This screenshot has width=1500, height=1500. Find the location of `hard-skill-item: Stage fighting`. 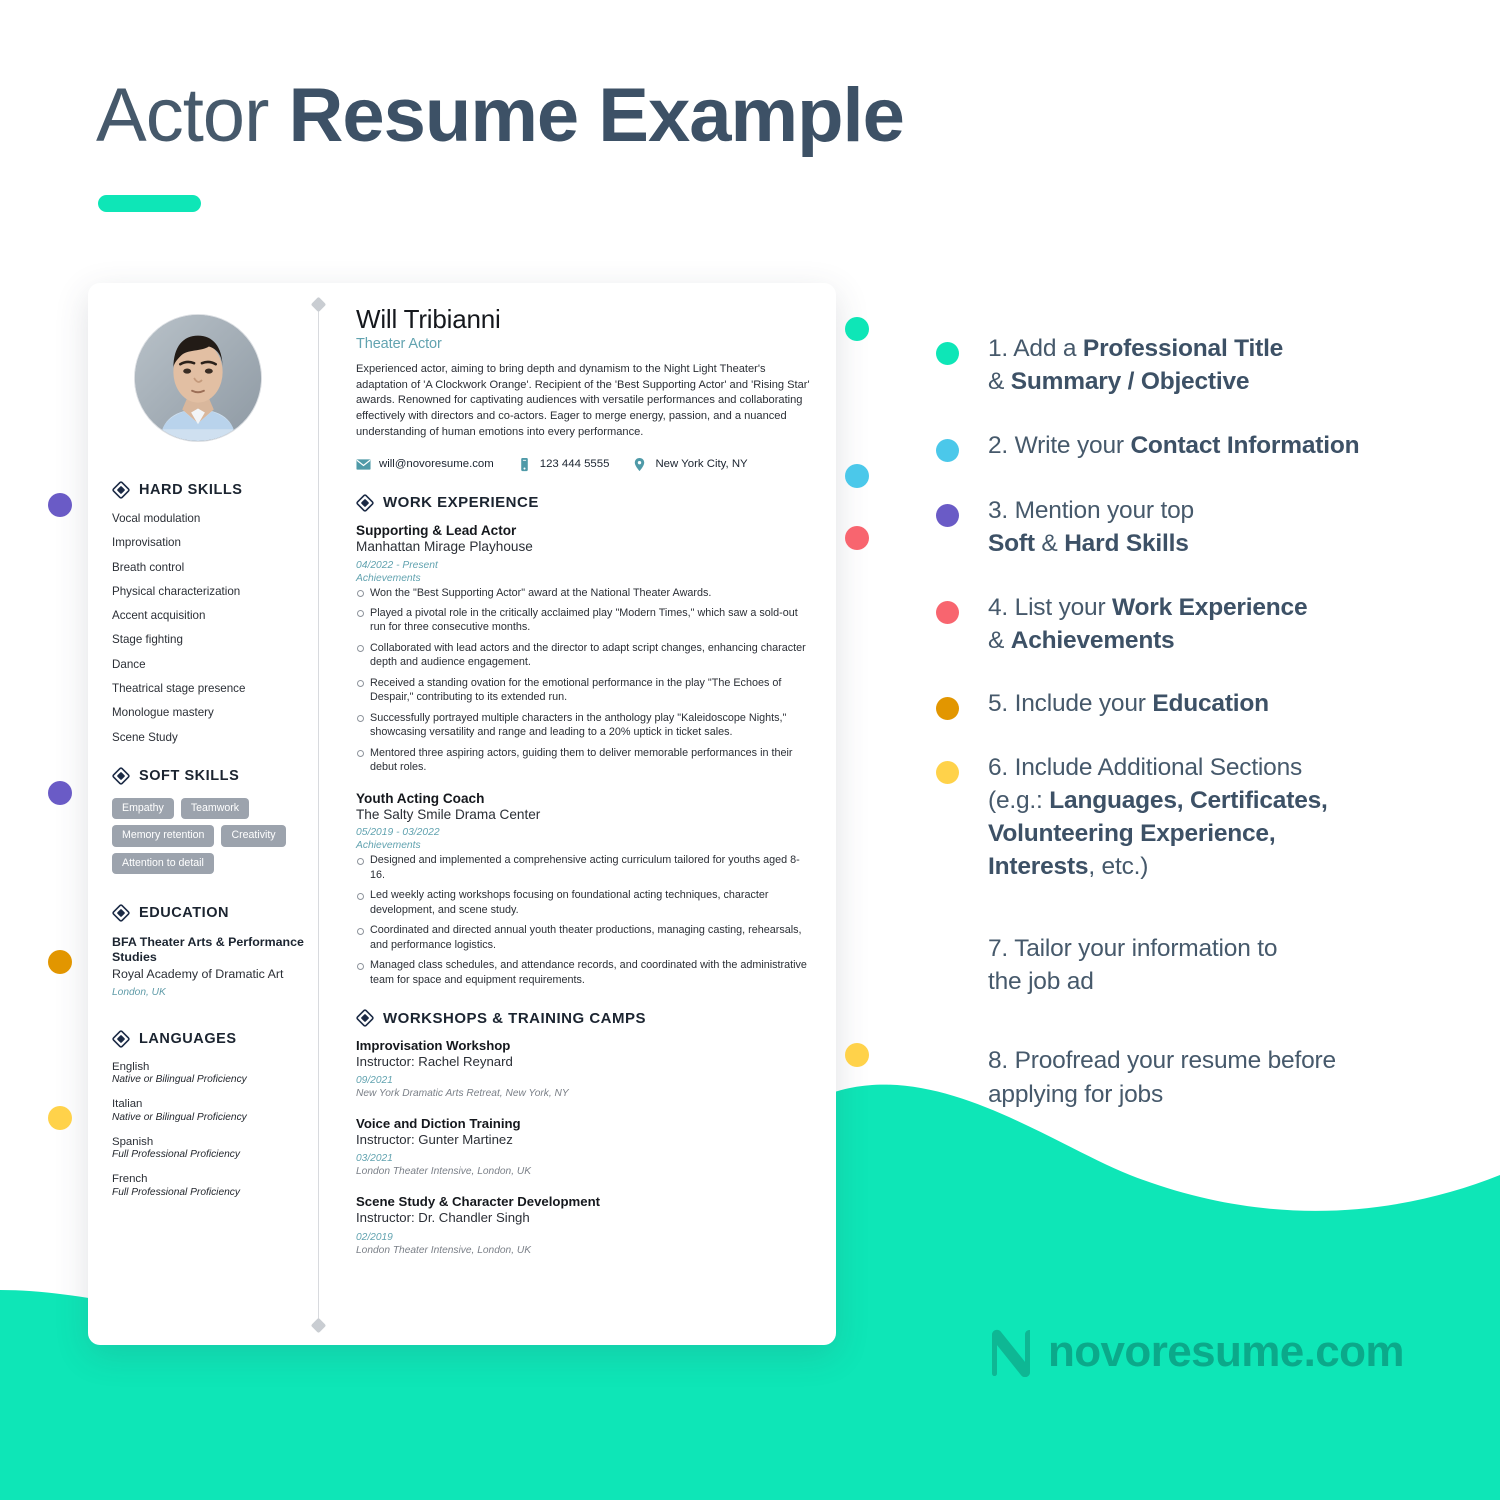

hard-skill-item: Stage fighting is located at coordinates (147, 640).